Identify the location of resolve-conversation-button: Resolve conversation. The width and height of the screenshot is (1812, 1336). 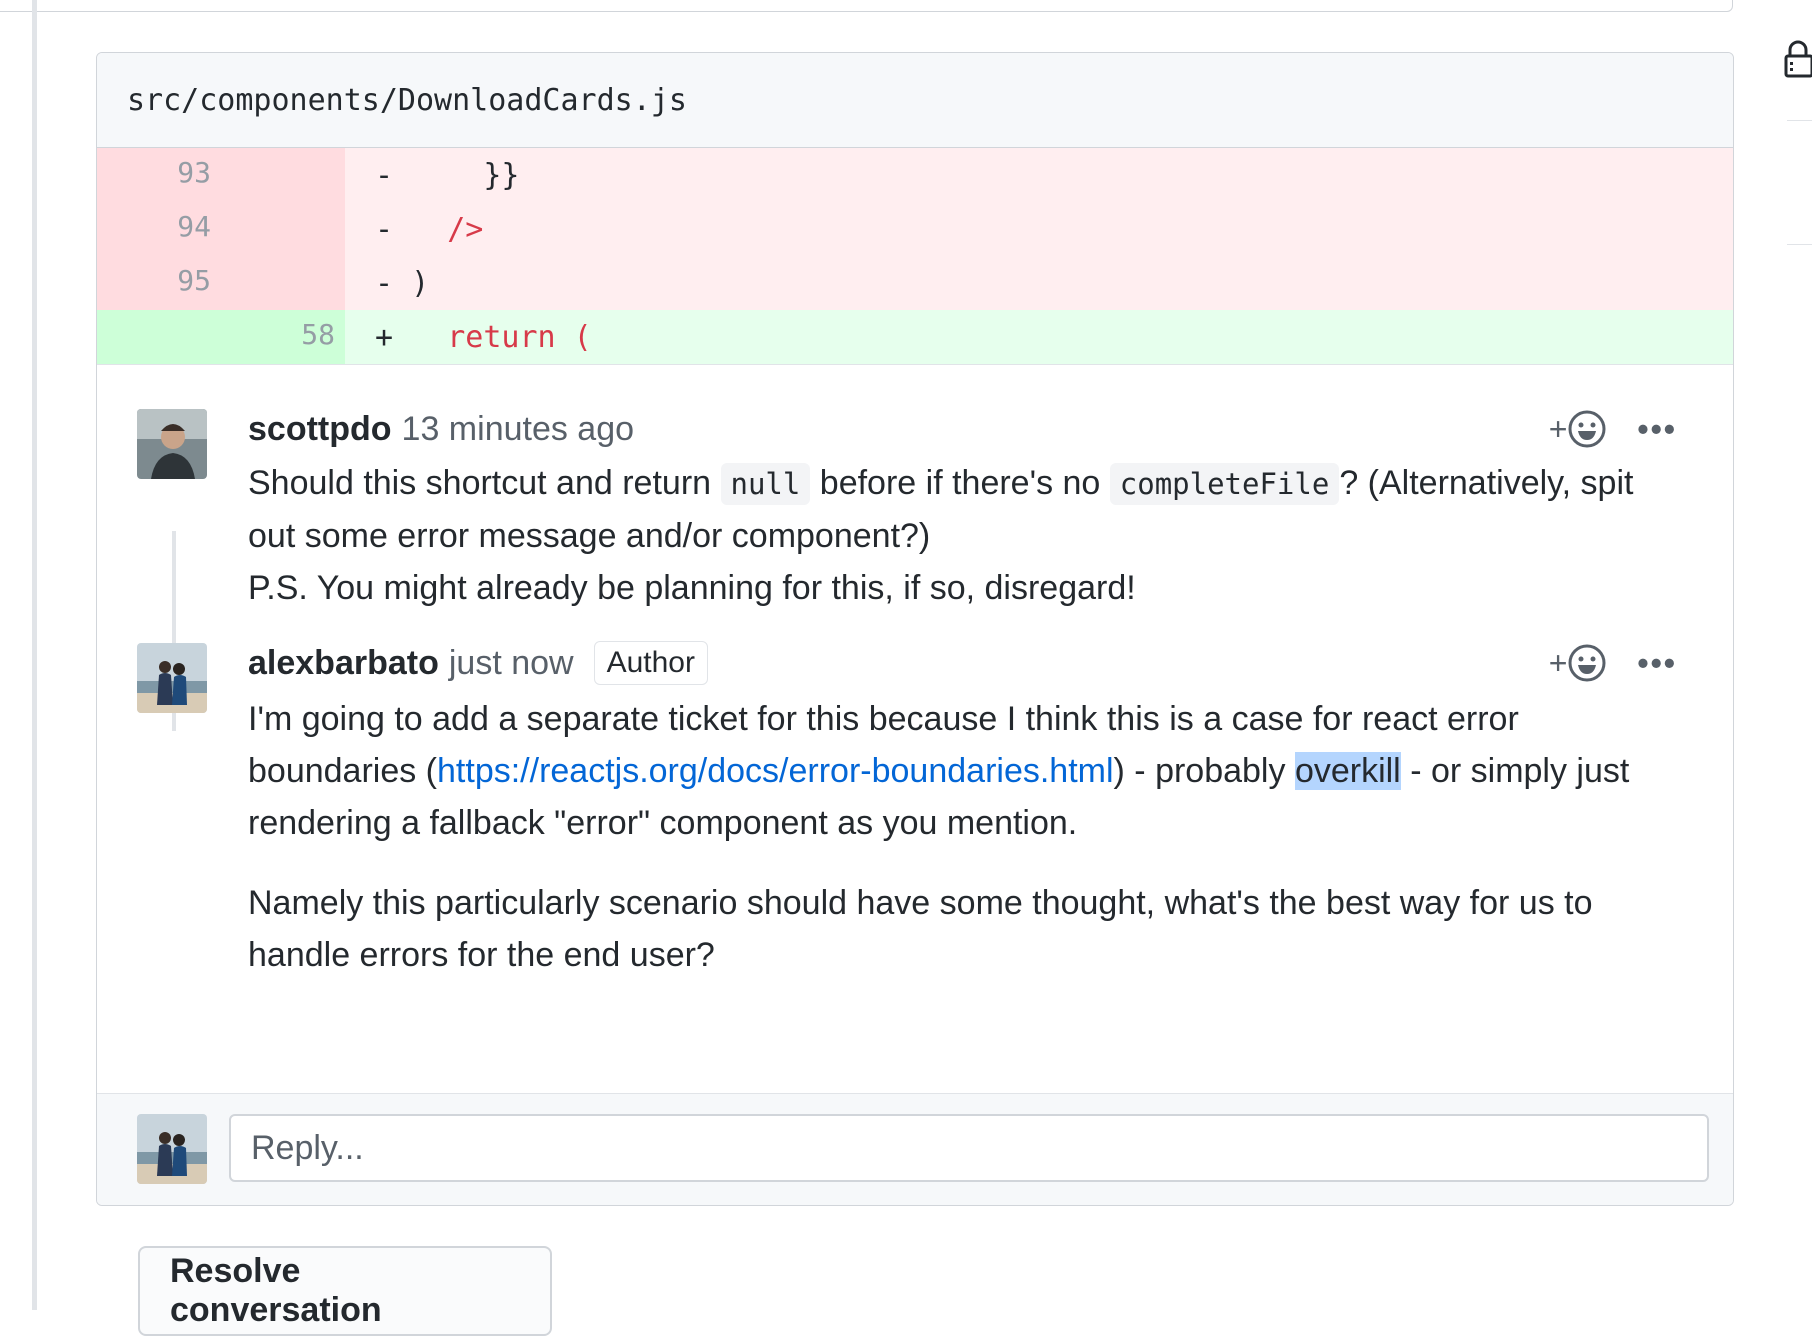
(345, 1291).